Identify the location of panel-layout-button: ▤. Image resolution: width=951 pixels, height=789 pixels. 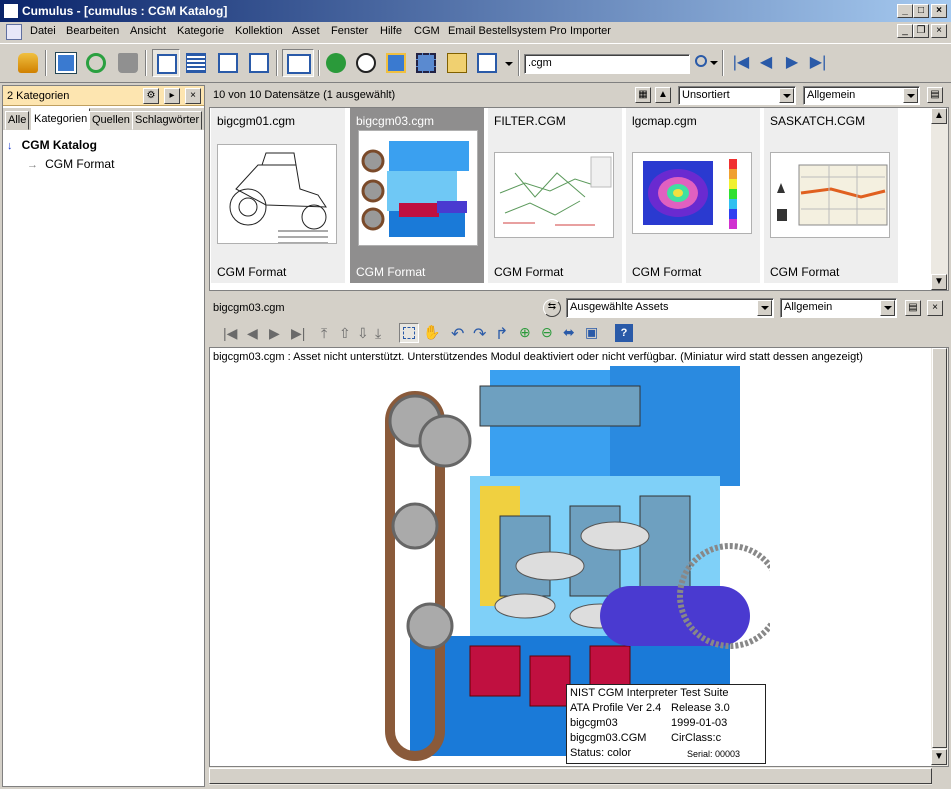
(935, 95).